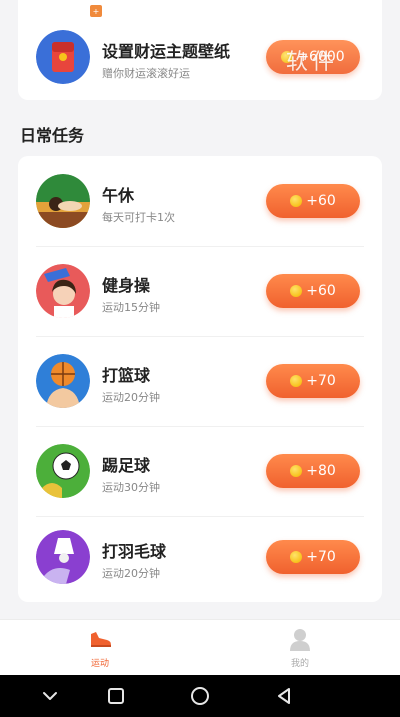 The height and width of the screenshot is (717, 400). What do you see at coordinates (63, 557) in the screenshot?
I see `badminton-icon` at bounding box center [63, 557].